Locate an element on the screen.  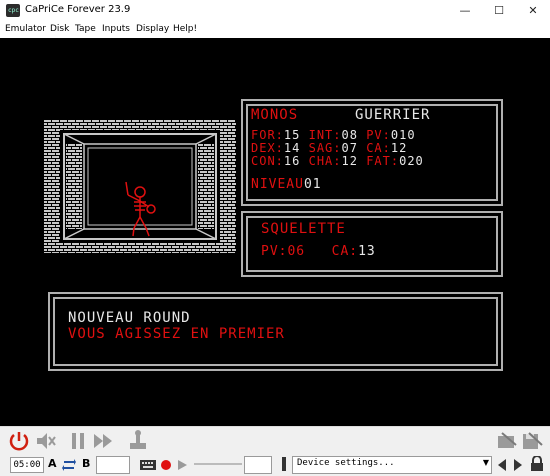
menu-tape: Tape is located at coordinates (85, 29).